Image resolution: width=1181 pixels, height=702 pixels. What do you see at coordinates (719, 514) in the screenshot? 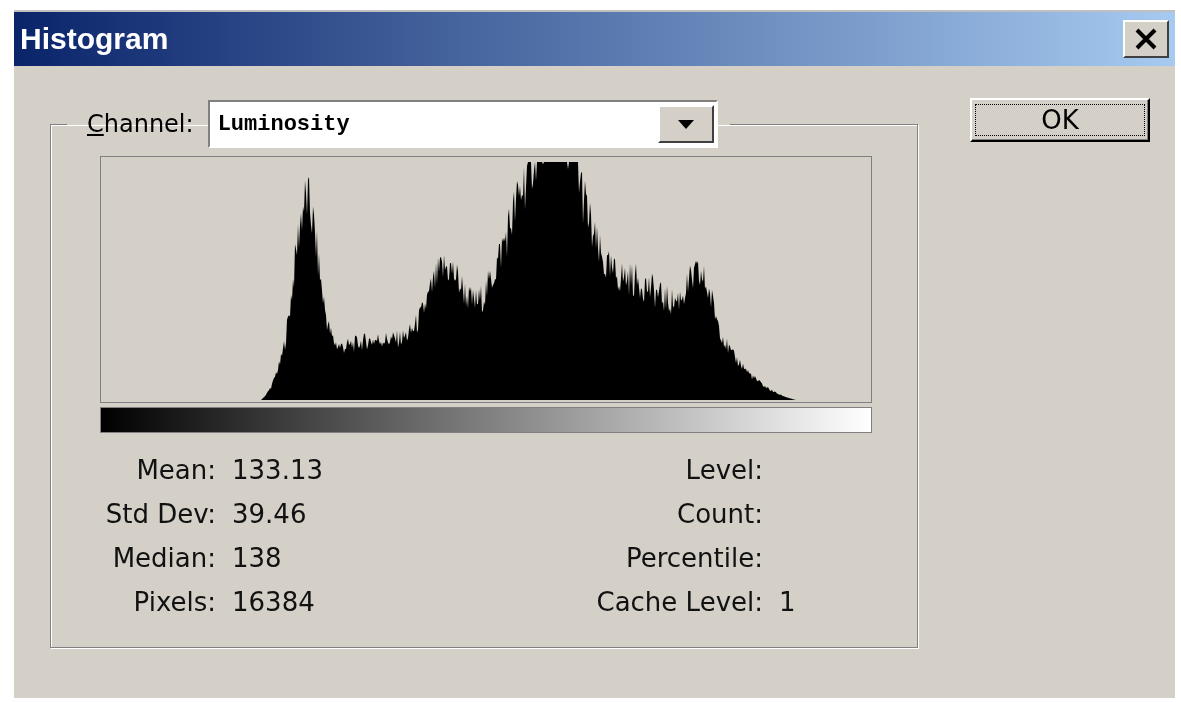
I see `stat-label: Count:` at bounding box center [719, 514].